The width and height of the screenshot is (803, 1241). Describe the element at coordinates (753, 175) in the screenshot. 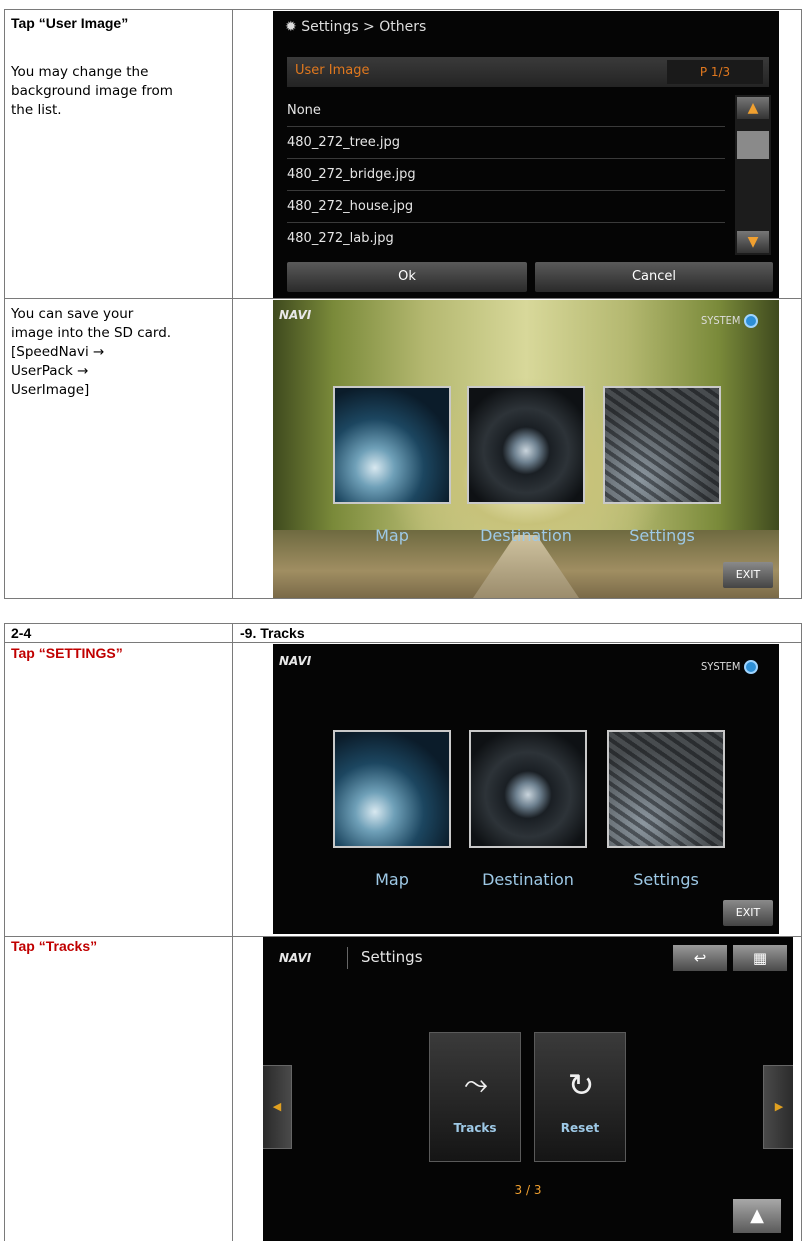

I see `scrollbar: ▲ ▼` at that location.